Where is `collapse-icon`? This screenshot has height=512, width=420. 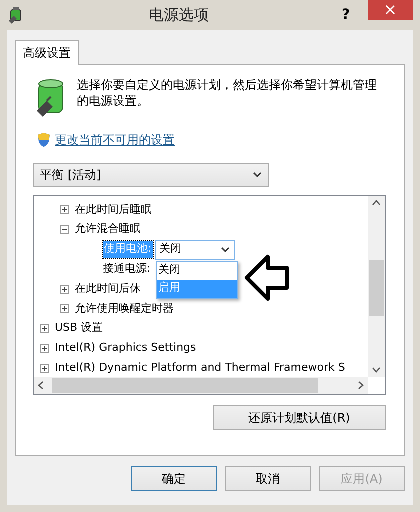
collapse-icon is located at coordinates (64, 229).